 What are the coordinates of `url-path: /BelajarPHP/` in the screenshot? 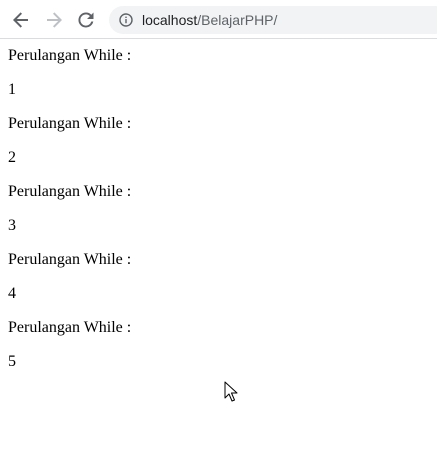 It's located at (237, 20).